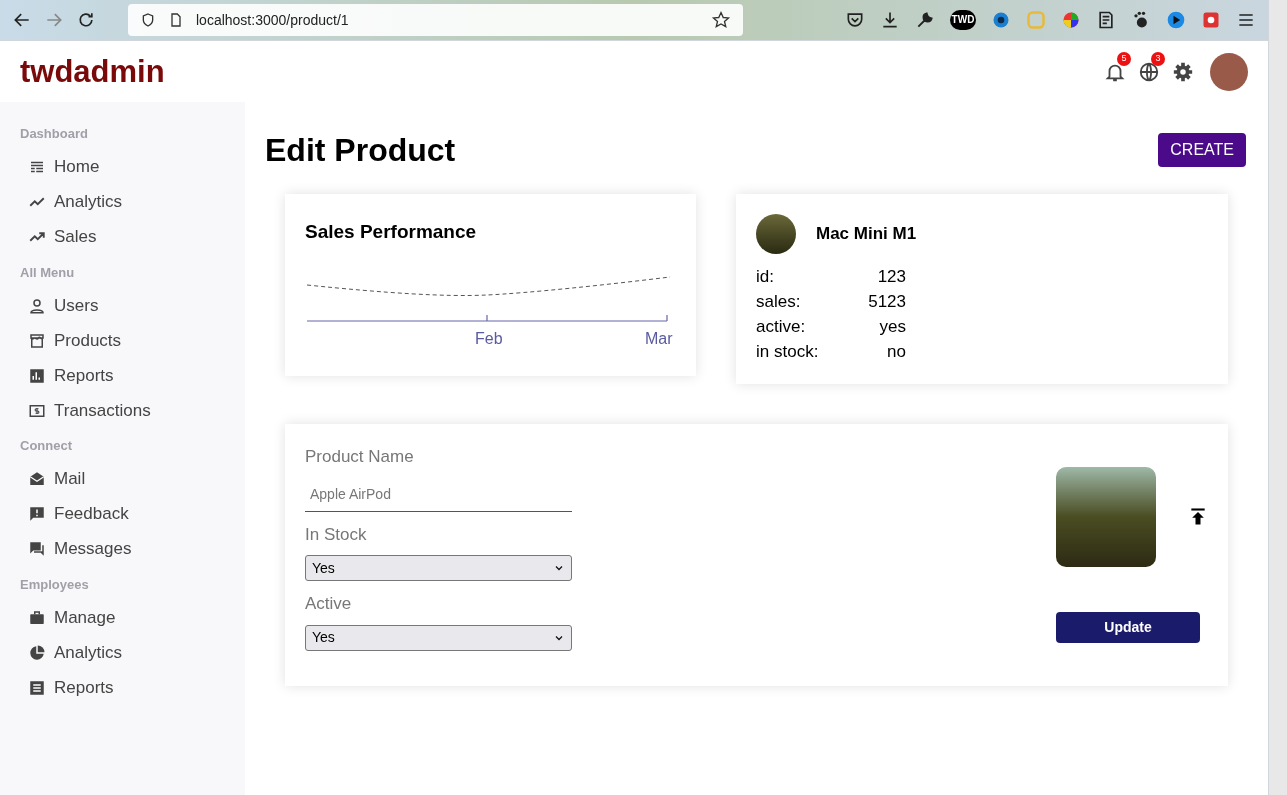 This screenshot has height=795, width=1287. I want to click on sidebar-item: Transactions, so click(122, 410).